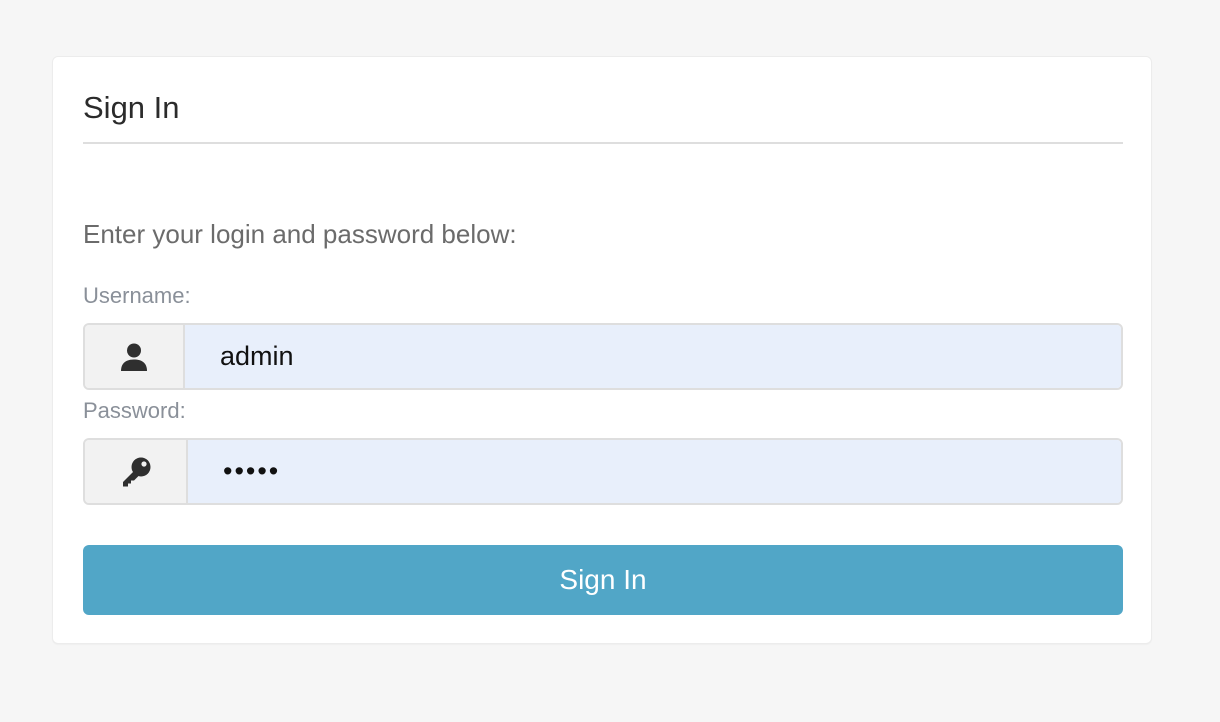 The image size is (1220, 722). What do you see at coordinates (300, 234) in the screenshot?
I see `login-prompt: Enter your login and password below:` at bounding box center [300, 234].